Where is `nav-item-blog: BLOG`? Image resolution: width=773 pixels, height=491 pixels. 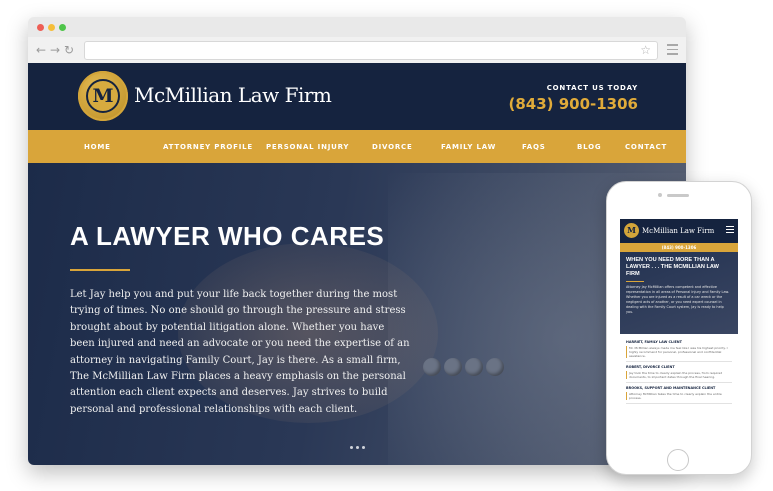 nav-item-blog: BLOG is located at coordinates (601, 147).